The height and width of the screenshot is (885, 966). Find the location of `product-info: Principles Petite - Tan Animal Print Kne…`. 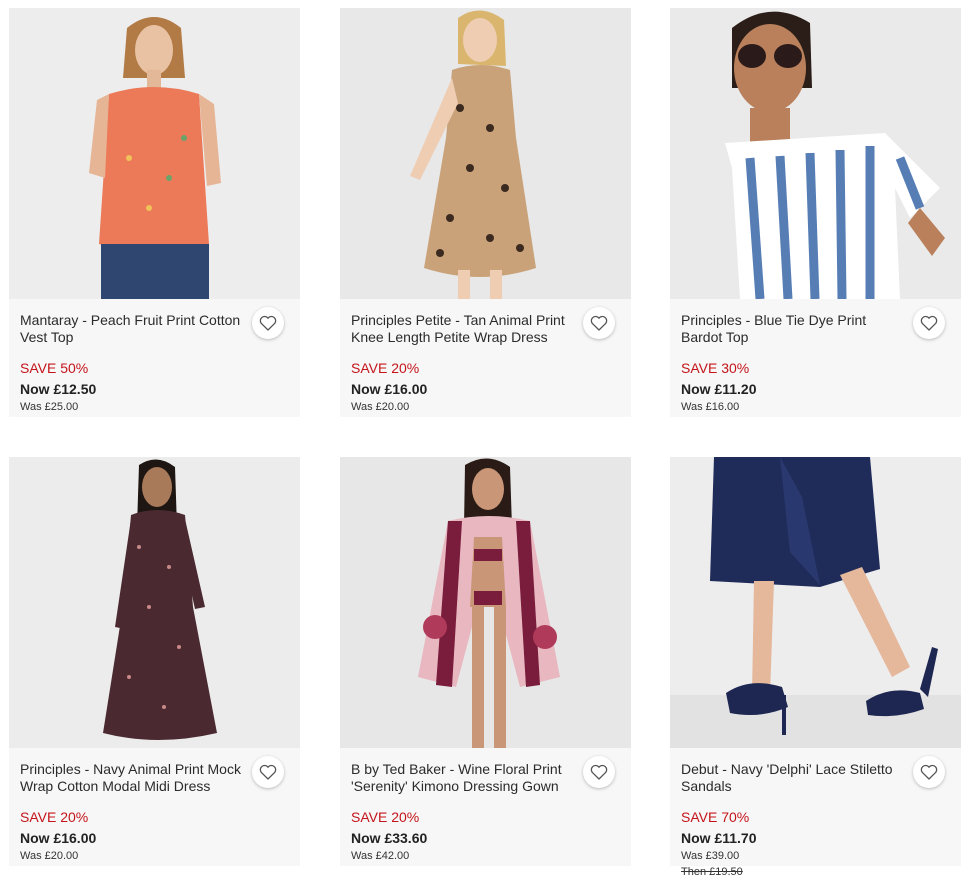

product-info: Principles Petite - Tan Animal Print Kne… is located at coordinates (485, 358).